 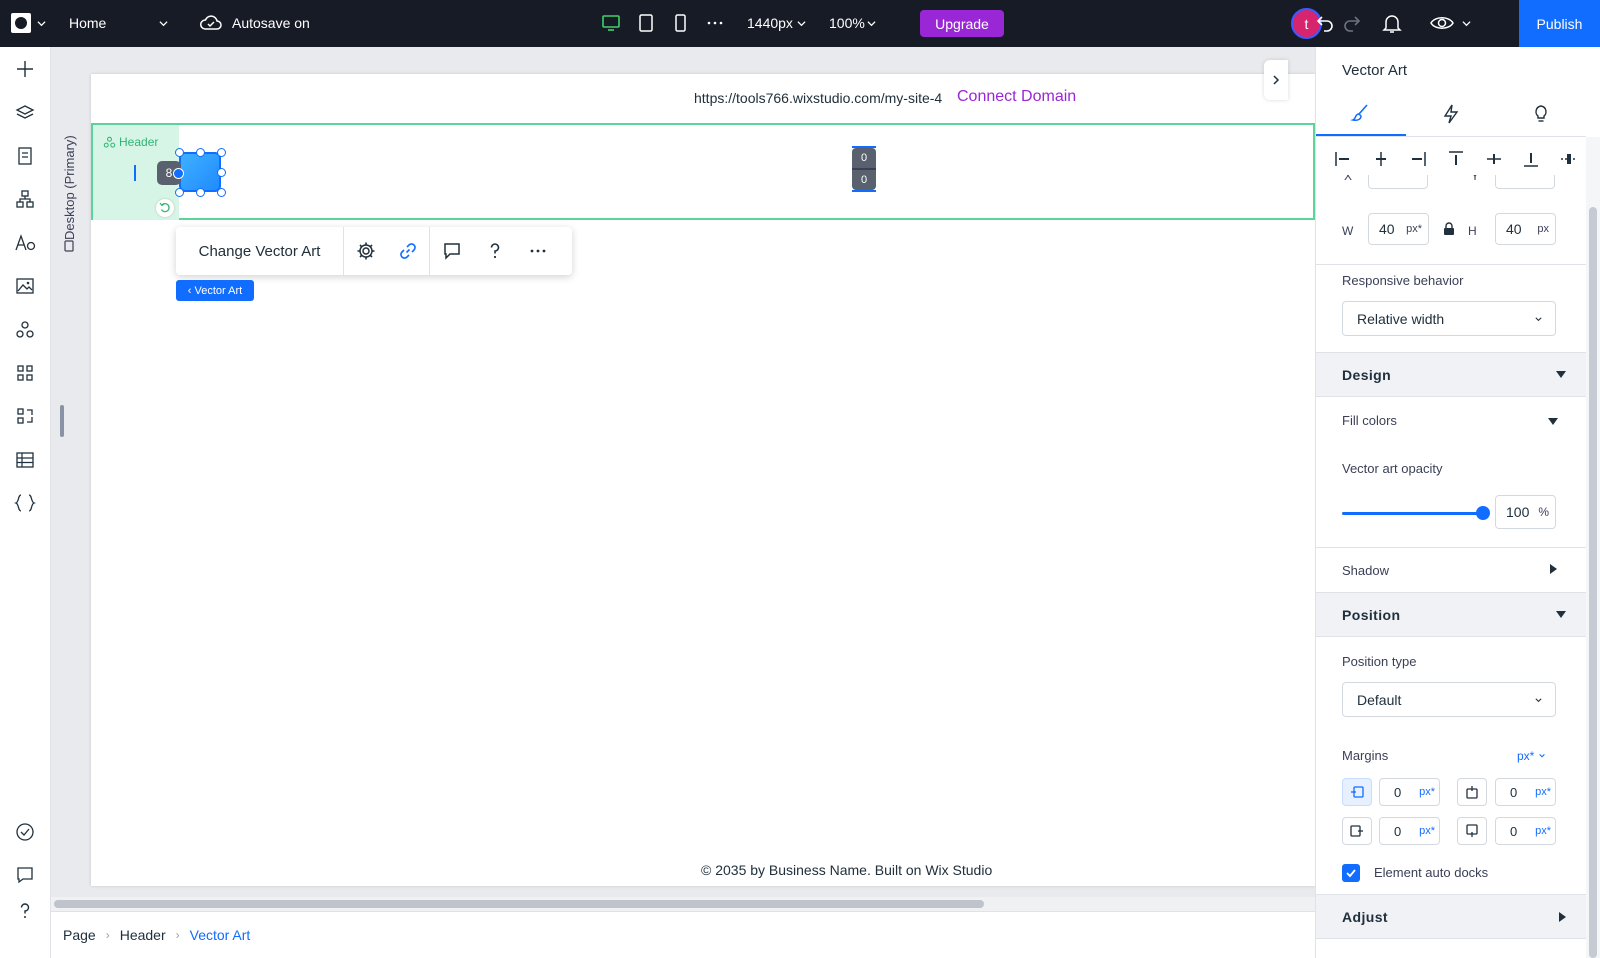 I want to click on y-input, so click(x=1525, y=182).